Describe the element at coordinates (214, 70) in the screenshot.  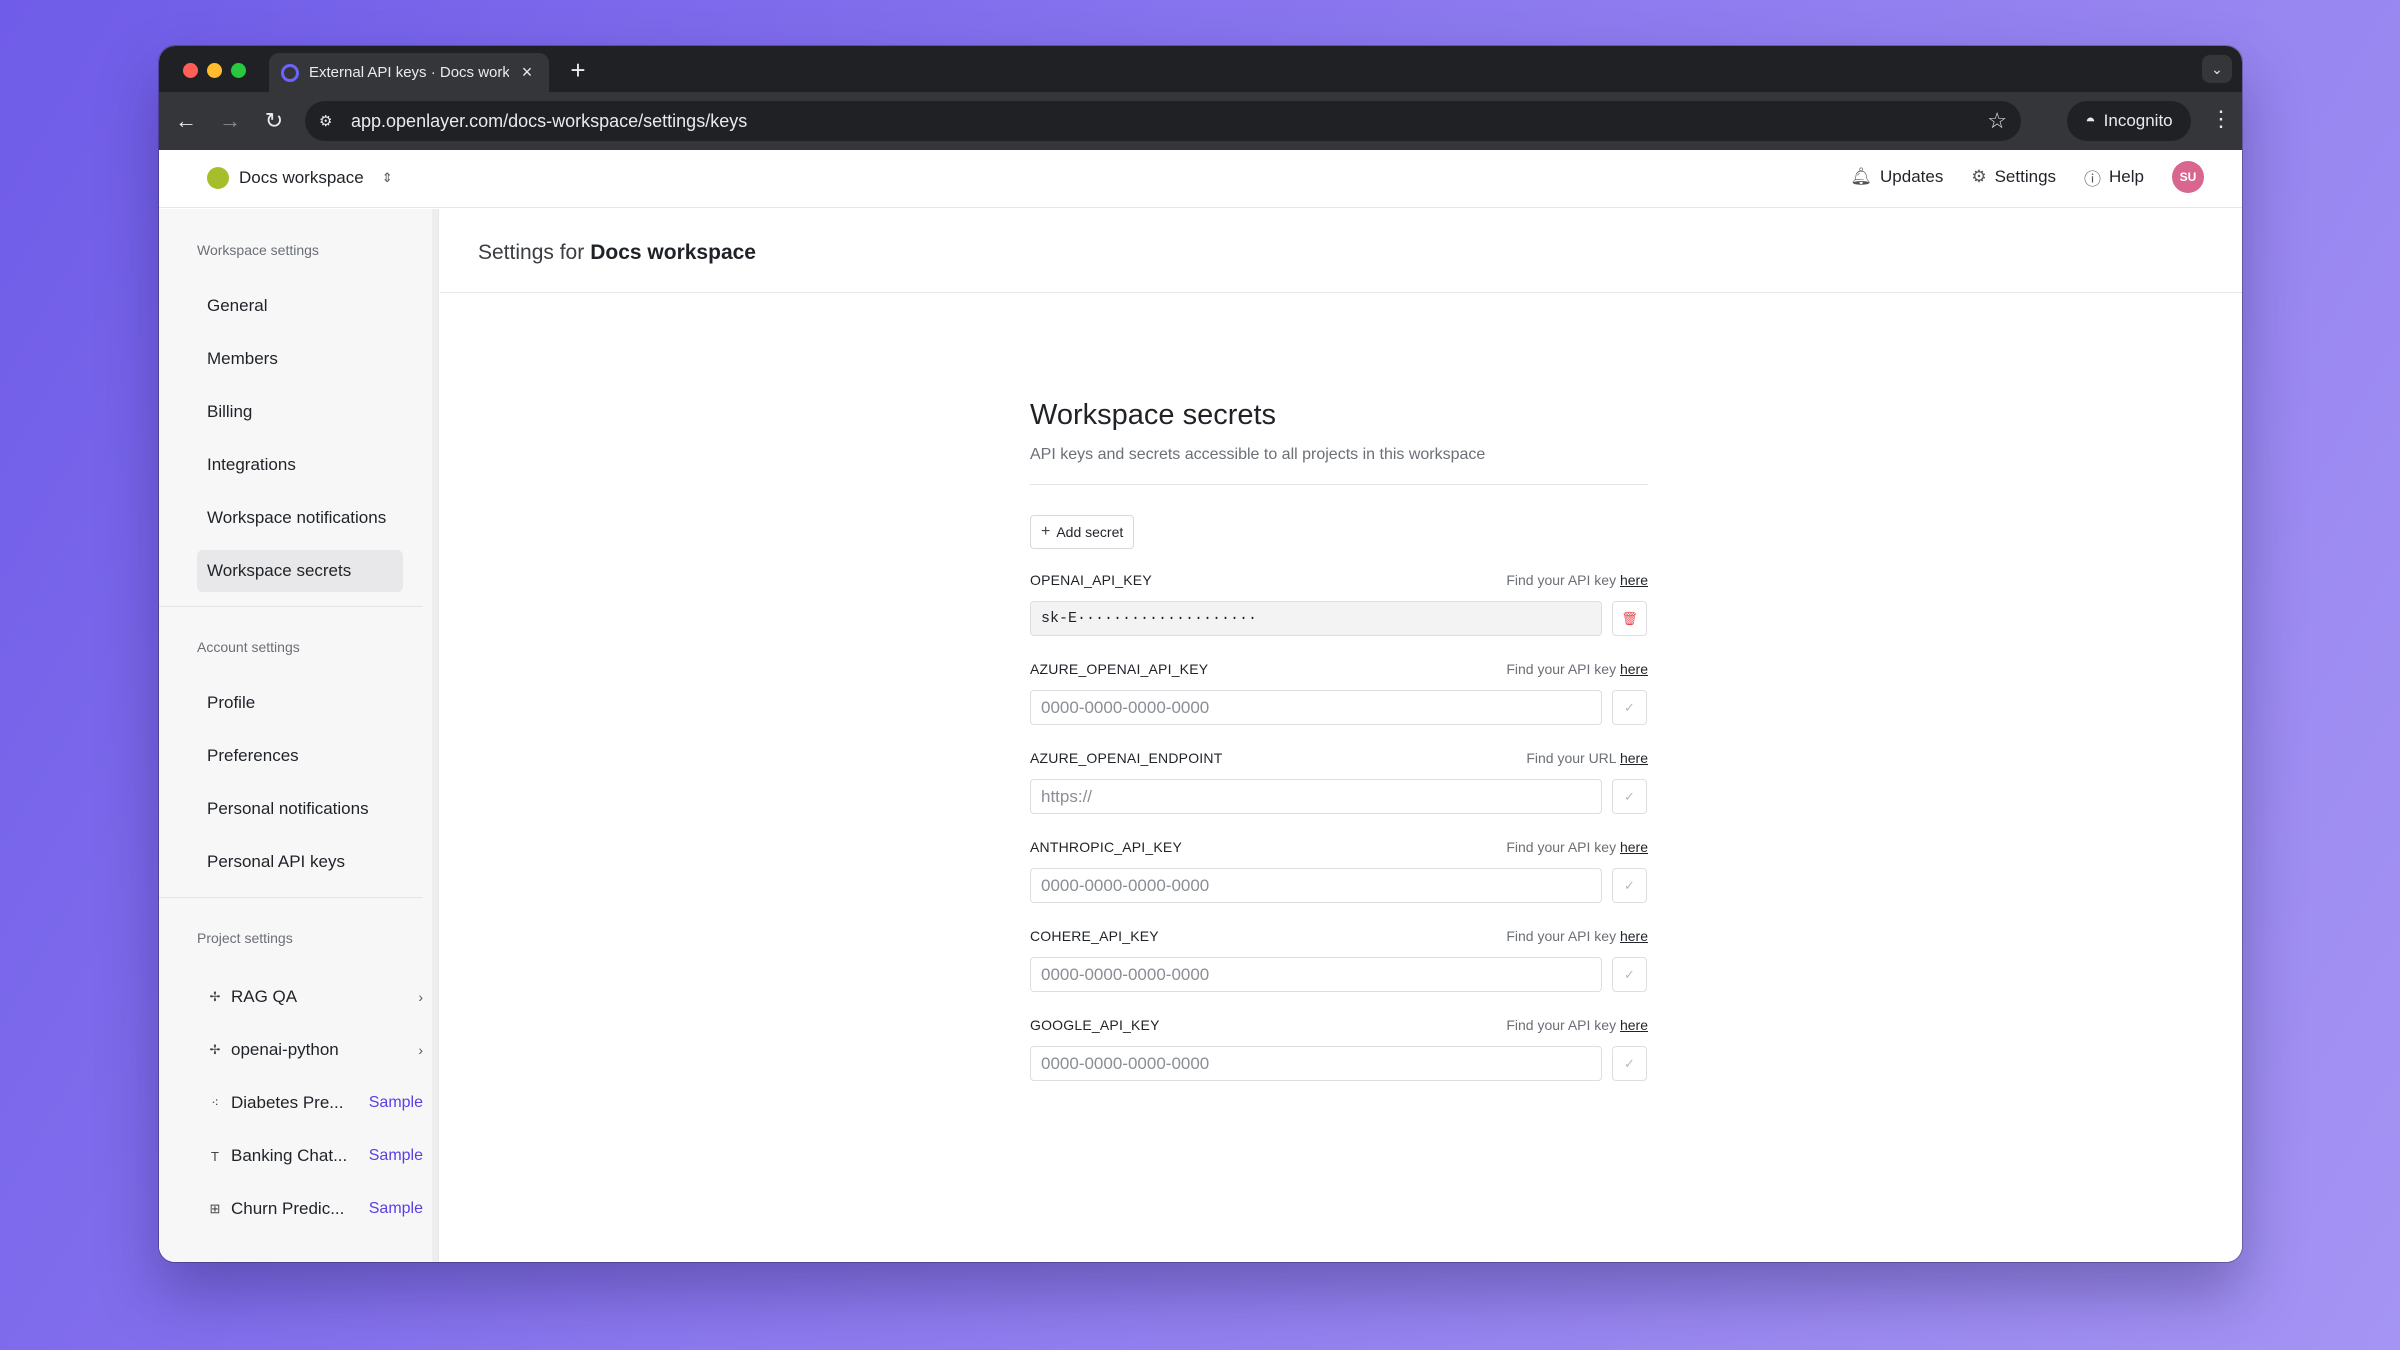
I see `minimize-window-button` at that location.